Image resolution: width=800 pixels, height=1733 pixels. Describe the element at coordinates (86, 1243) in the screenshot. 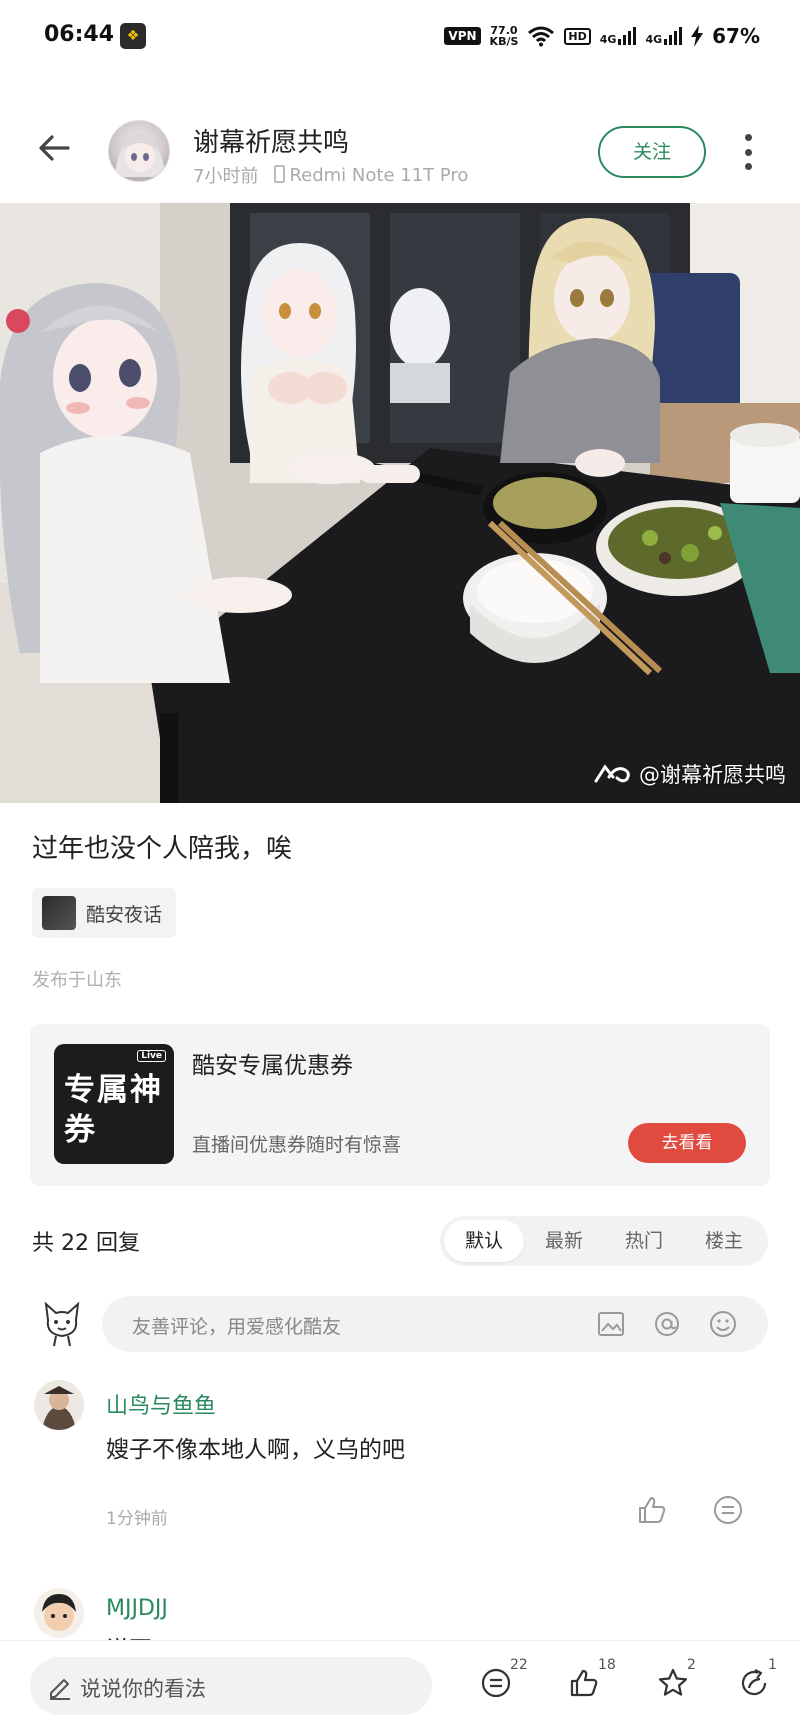

I see `reply-count: 共 22 回复` at that location.